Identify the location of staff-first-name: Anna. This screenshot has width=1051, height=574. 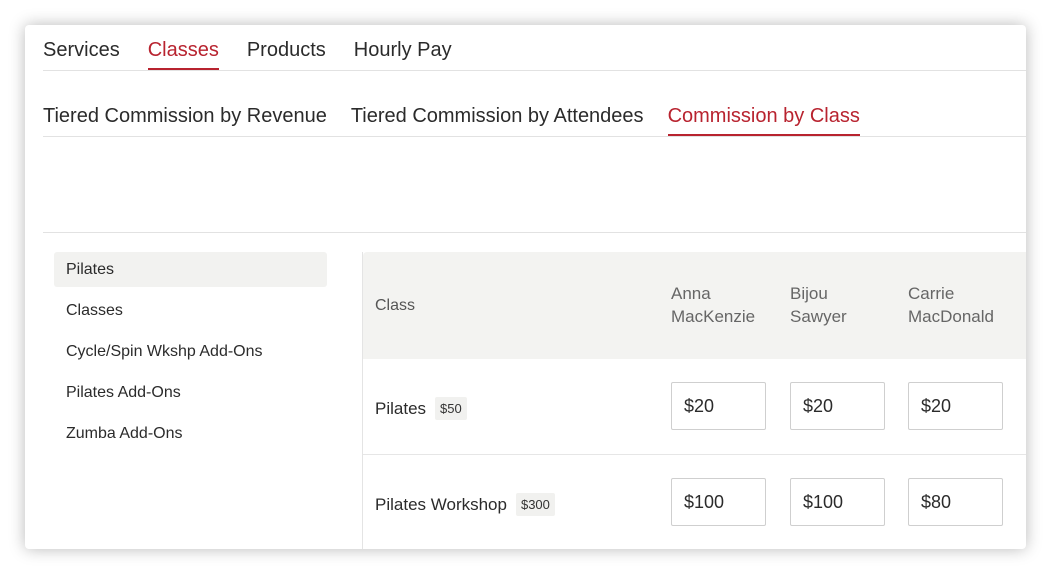
(691, 293).